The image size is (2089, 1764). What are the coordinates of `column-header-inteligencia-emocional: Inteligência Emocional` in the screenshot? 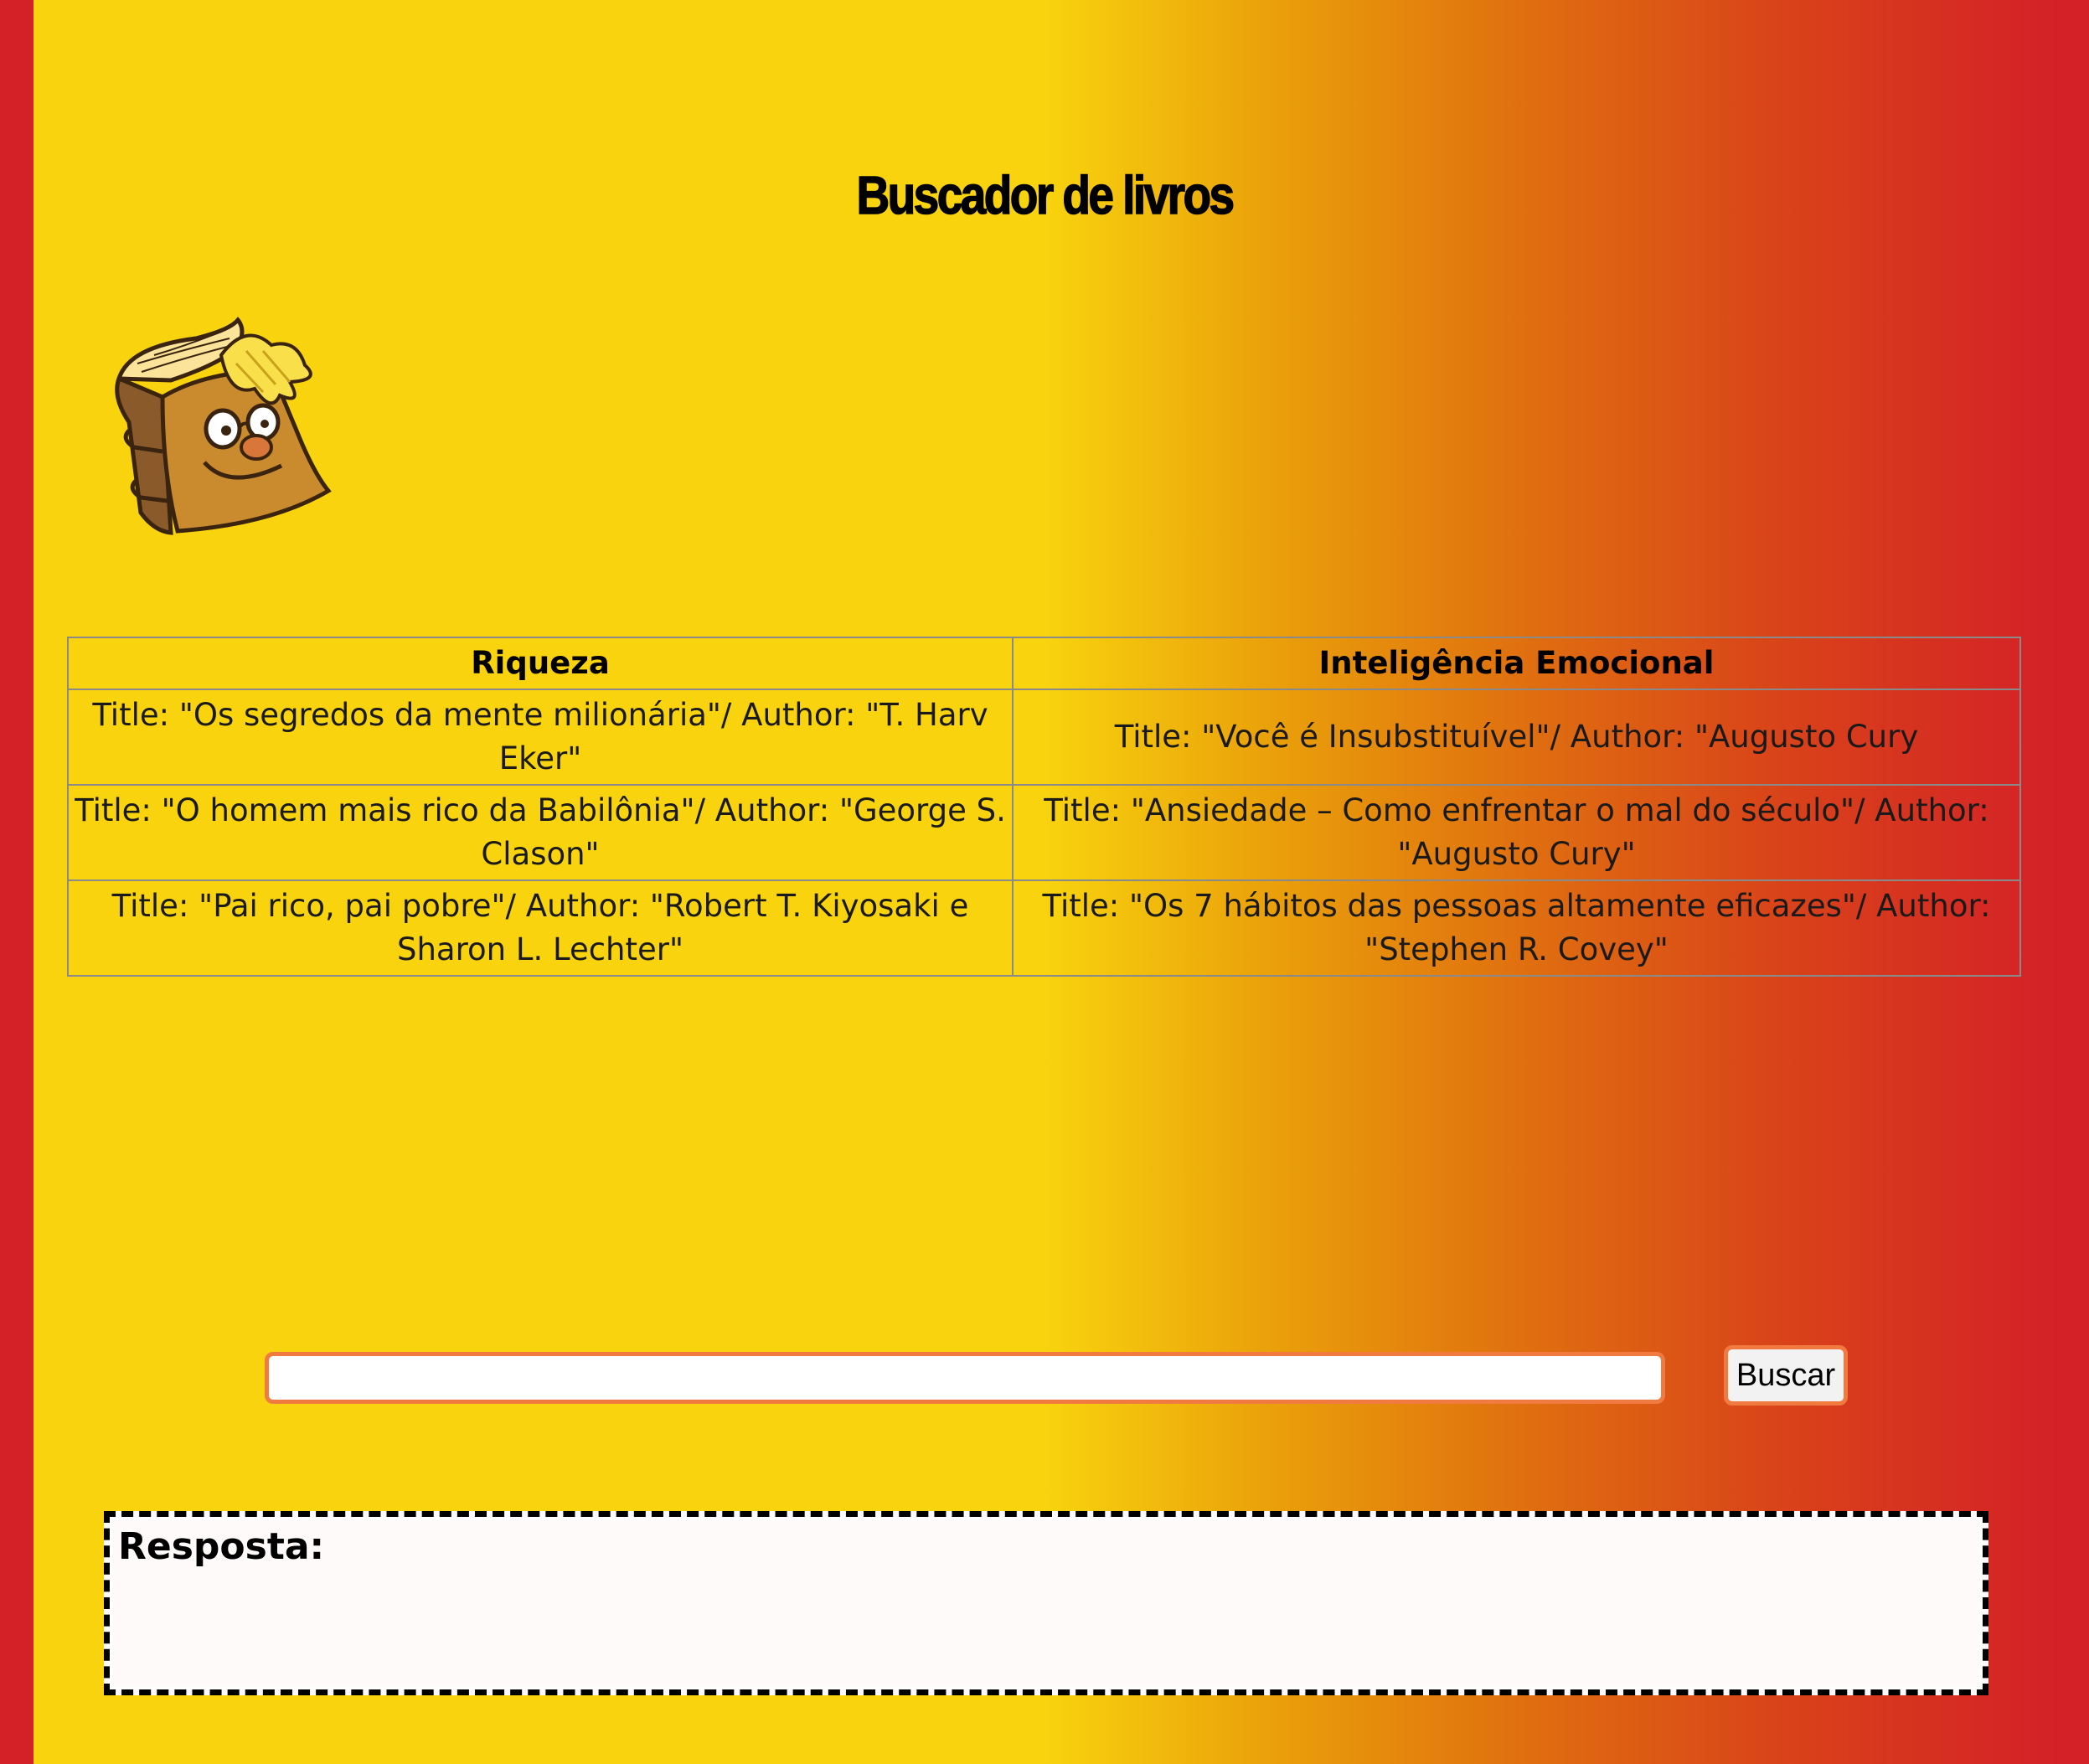 It's located at (1517, 663).